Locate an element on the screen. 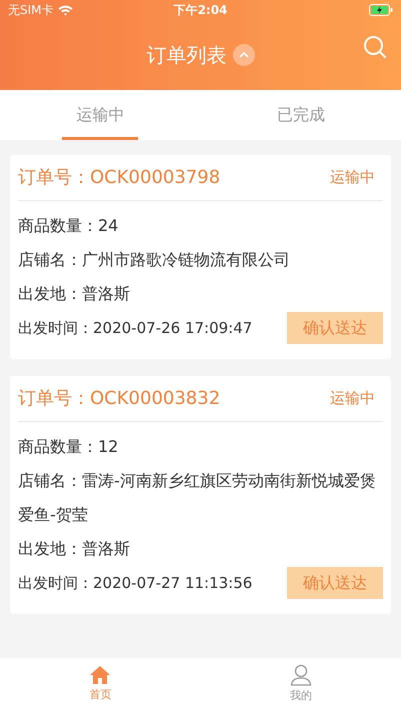  order-number: 订单号：OCK00003832 is located at coordinates (119, 399).